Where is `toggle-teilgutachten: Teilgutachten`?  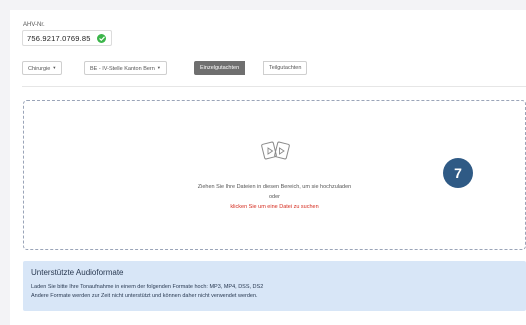
toggle-teilgutachten: Teilgutachten is located at coordinates (285, 68).